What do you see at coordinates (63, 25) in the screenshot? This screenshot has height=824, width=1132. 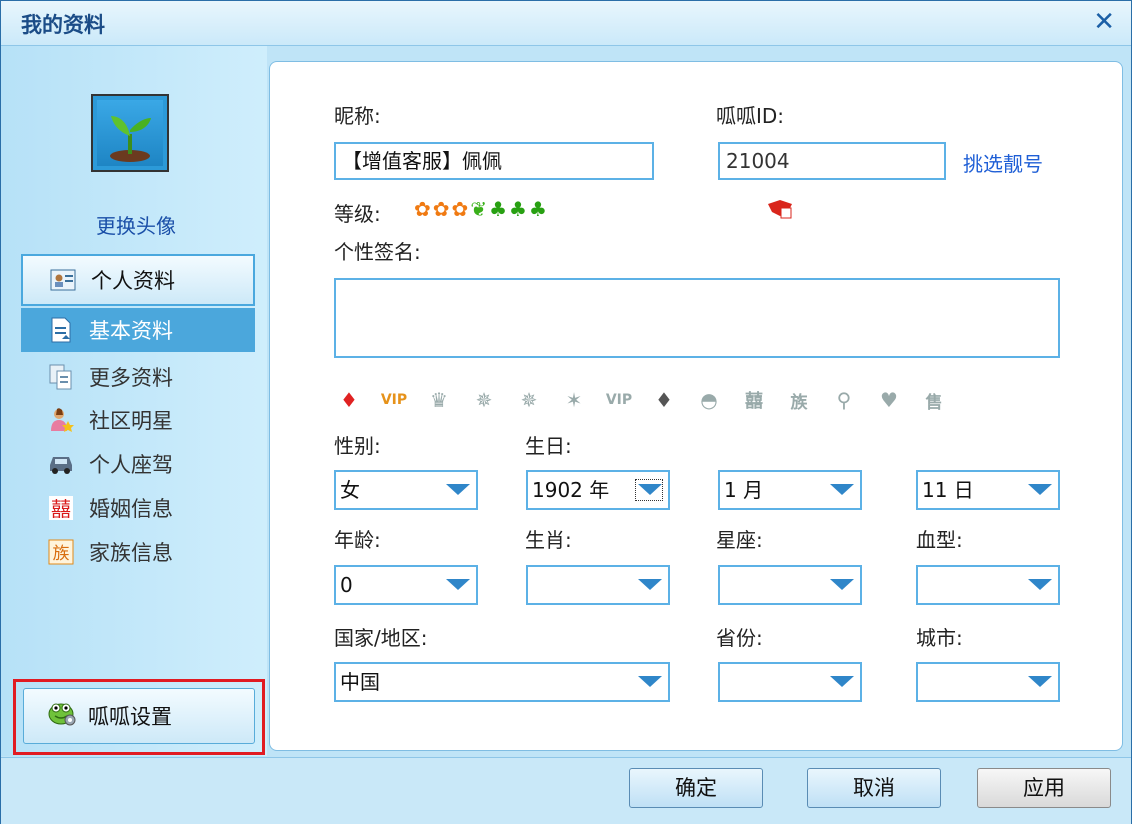 I see `window-title: 我的资料` at bounding box center [63, 25].